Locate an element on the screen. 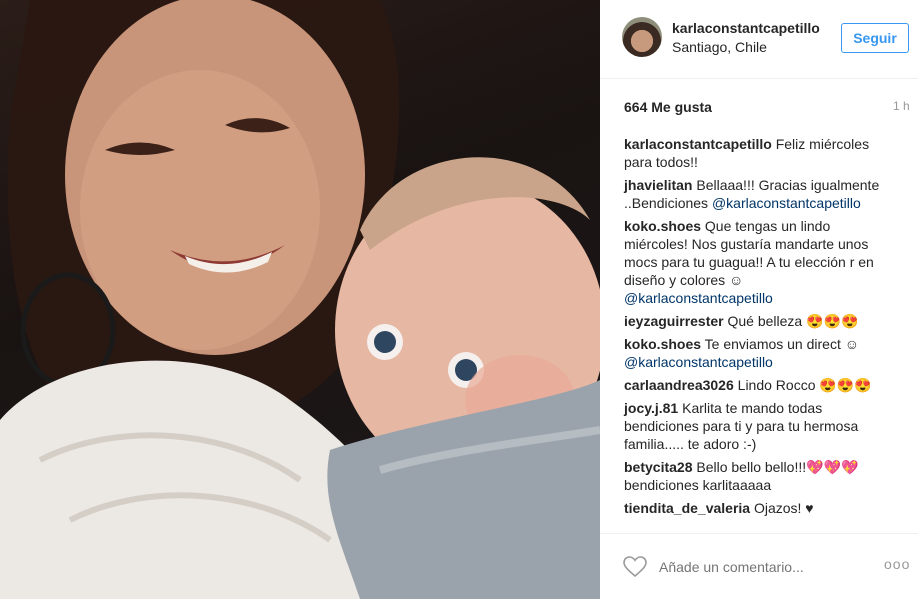 The image size is (918, 600). comment-text: Te enviamos un direct ☺ is located at coordinates (780, 344).